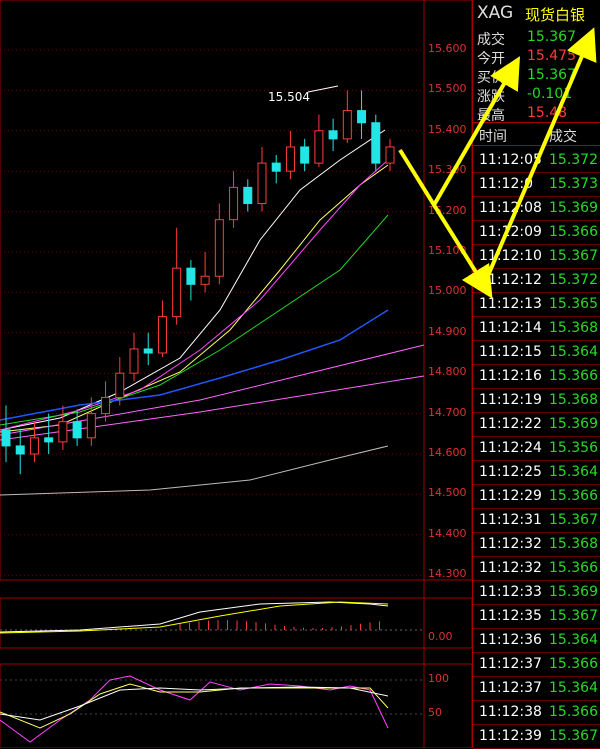 The image size is (600, 749). I want to click on tick-row: 11:12:22 15.369, so click(536, 424).